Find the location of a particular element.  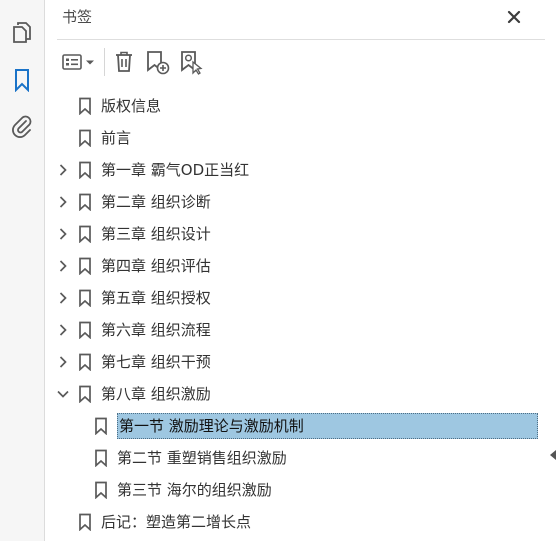

bookmark-label: 第四章 组织评估 is located at coordinates (156, 266).